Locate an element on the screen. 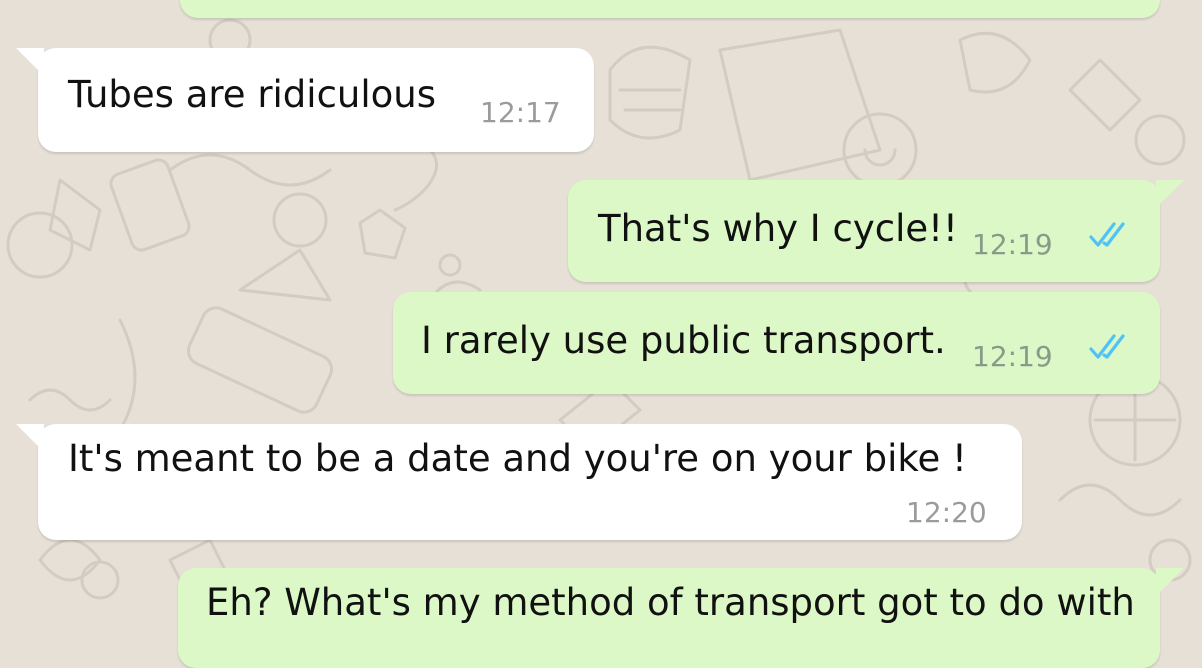 This screenshot has height=668, width=1202. message-time: 12:17 is located at coordinates (520, 112).